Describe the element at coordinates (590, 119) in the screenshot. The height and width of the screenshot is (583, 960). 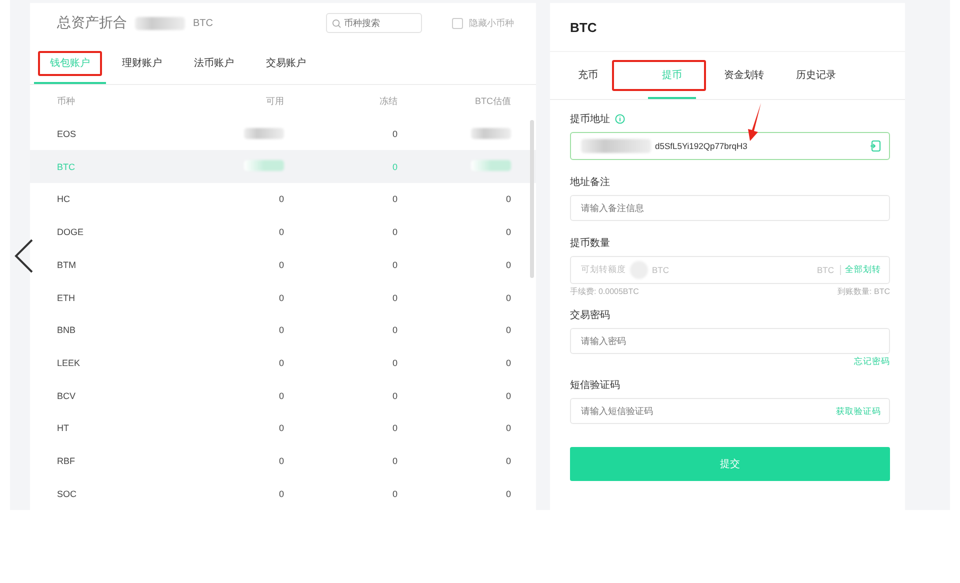
I see `field-label: 提币地址` at that location.